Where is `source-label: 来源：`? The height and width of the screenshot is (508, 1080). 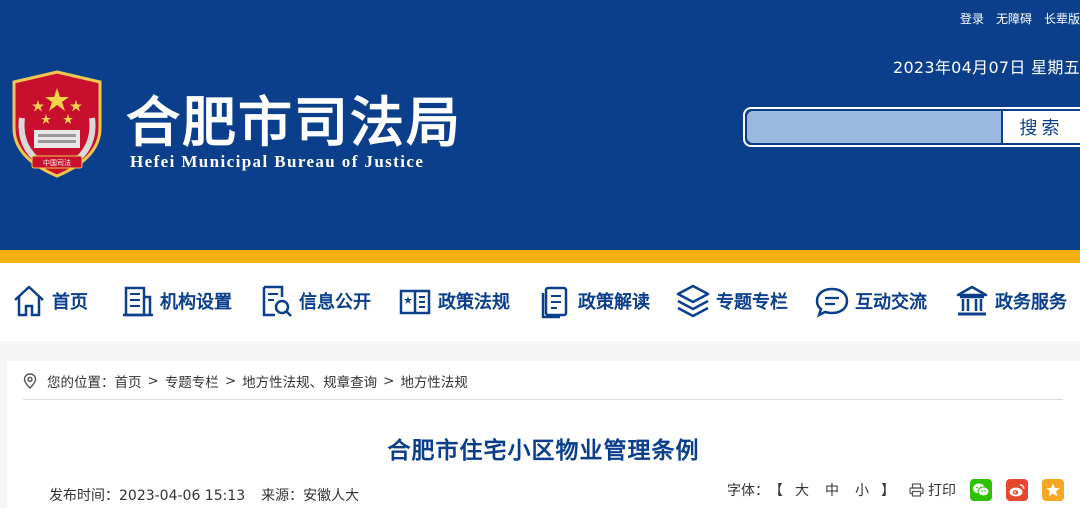 source-label: 来源： is located at coordinates (282, 496).